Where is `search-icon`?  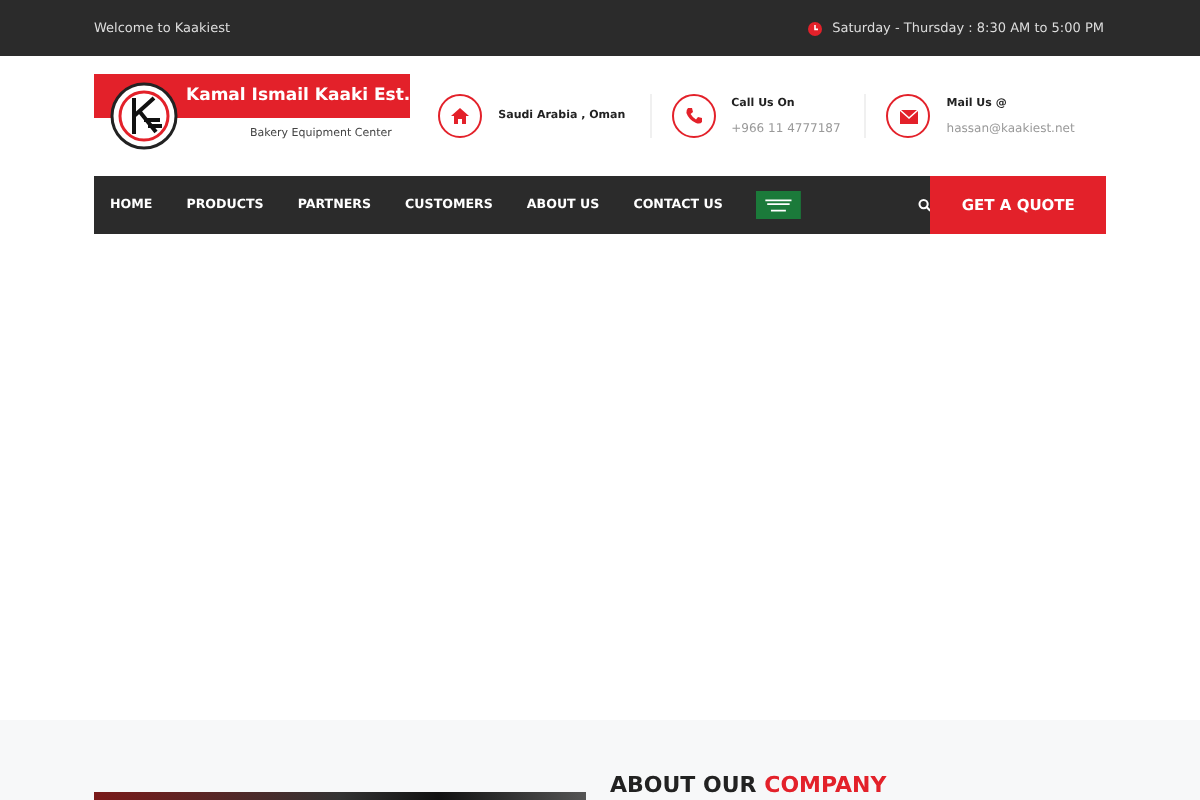
search-icon is located at coordinates (924, 205).